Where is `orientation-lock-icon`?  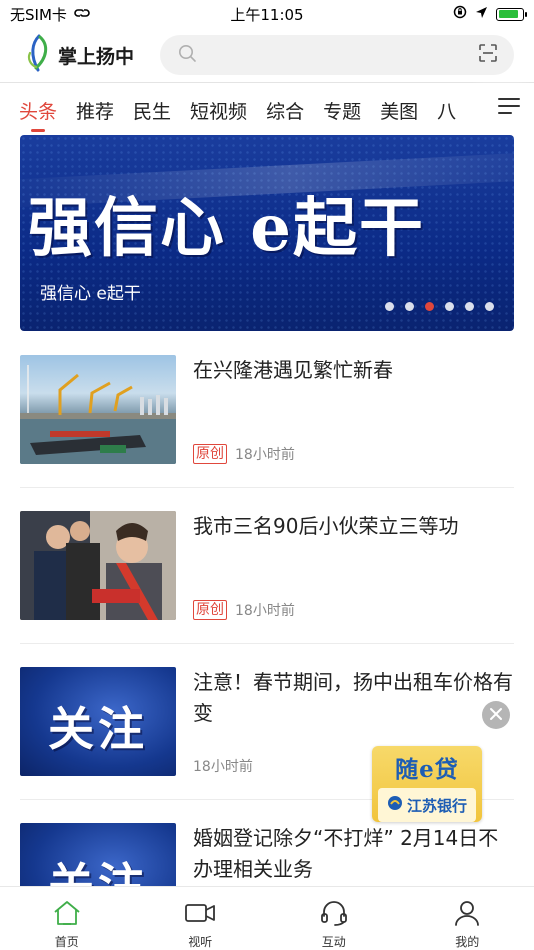 orientation-lock-icon is located at coordinates (460, 14).